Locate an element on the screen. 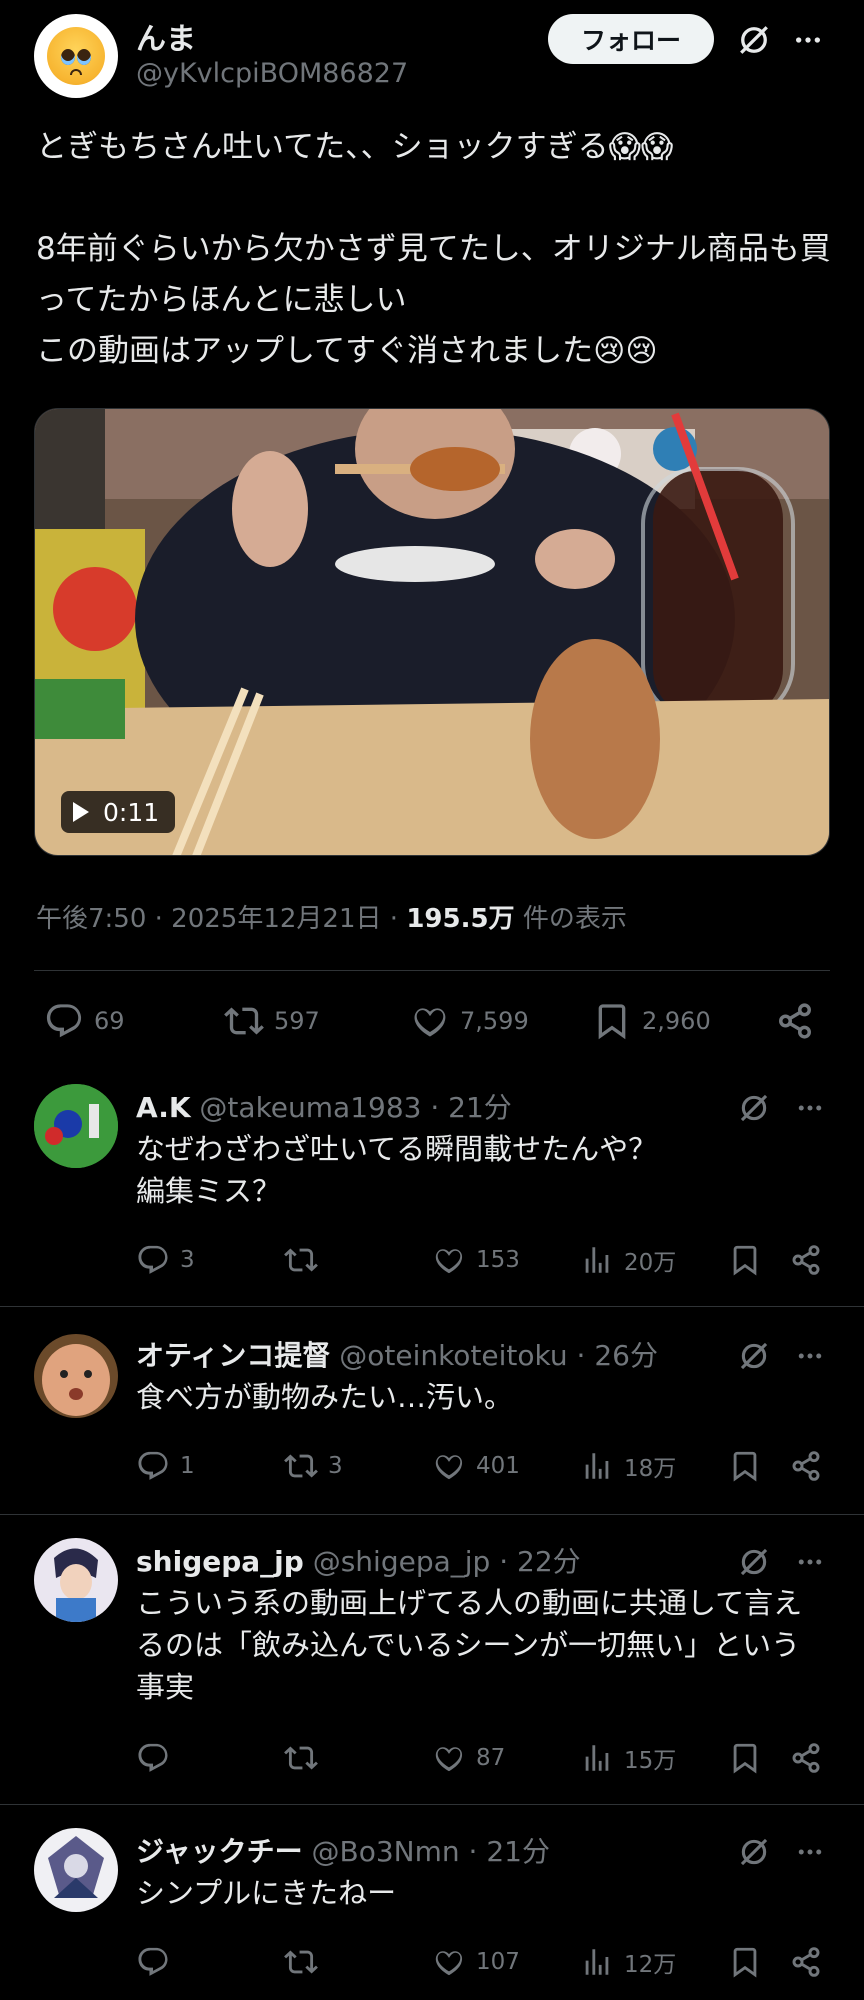 The width and height of the screenshot is (864, 2000). repost-button: 597 is located at coordinates (272, 1021).